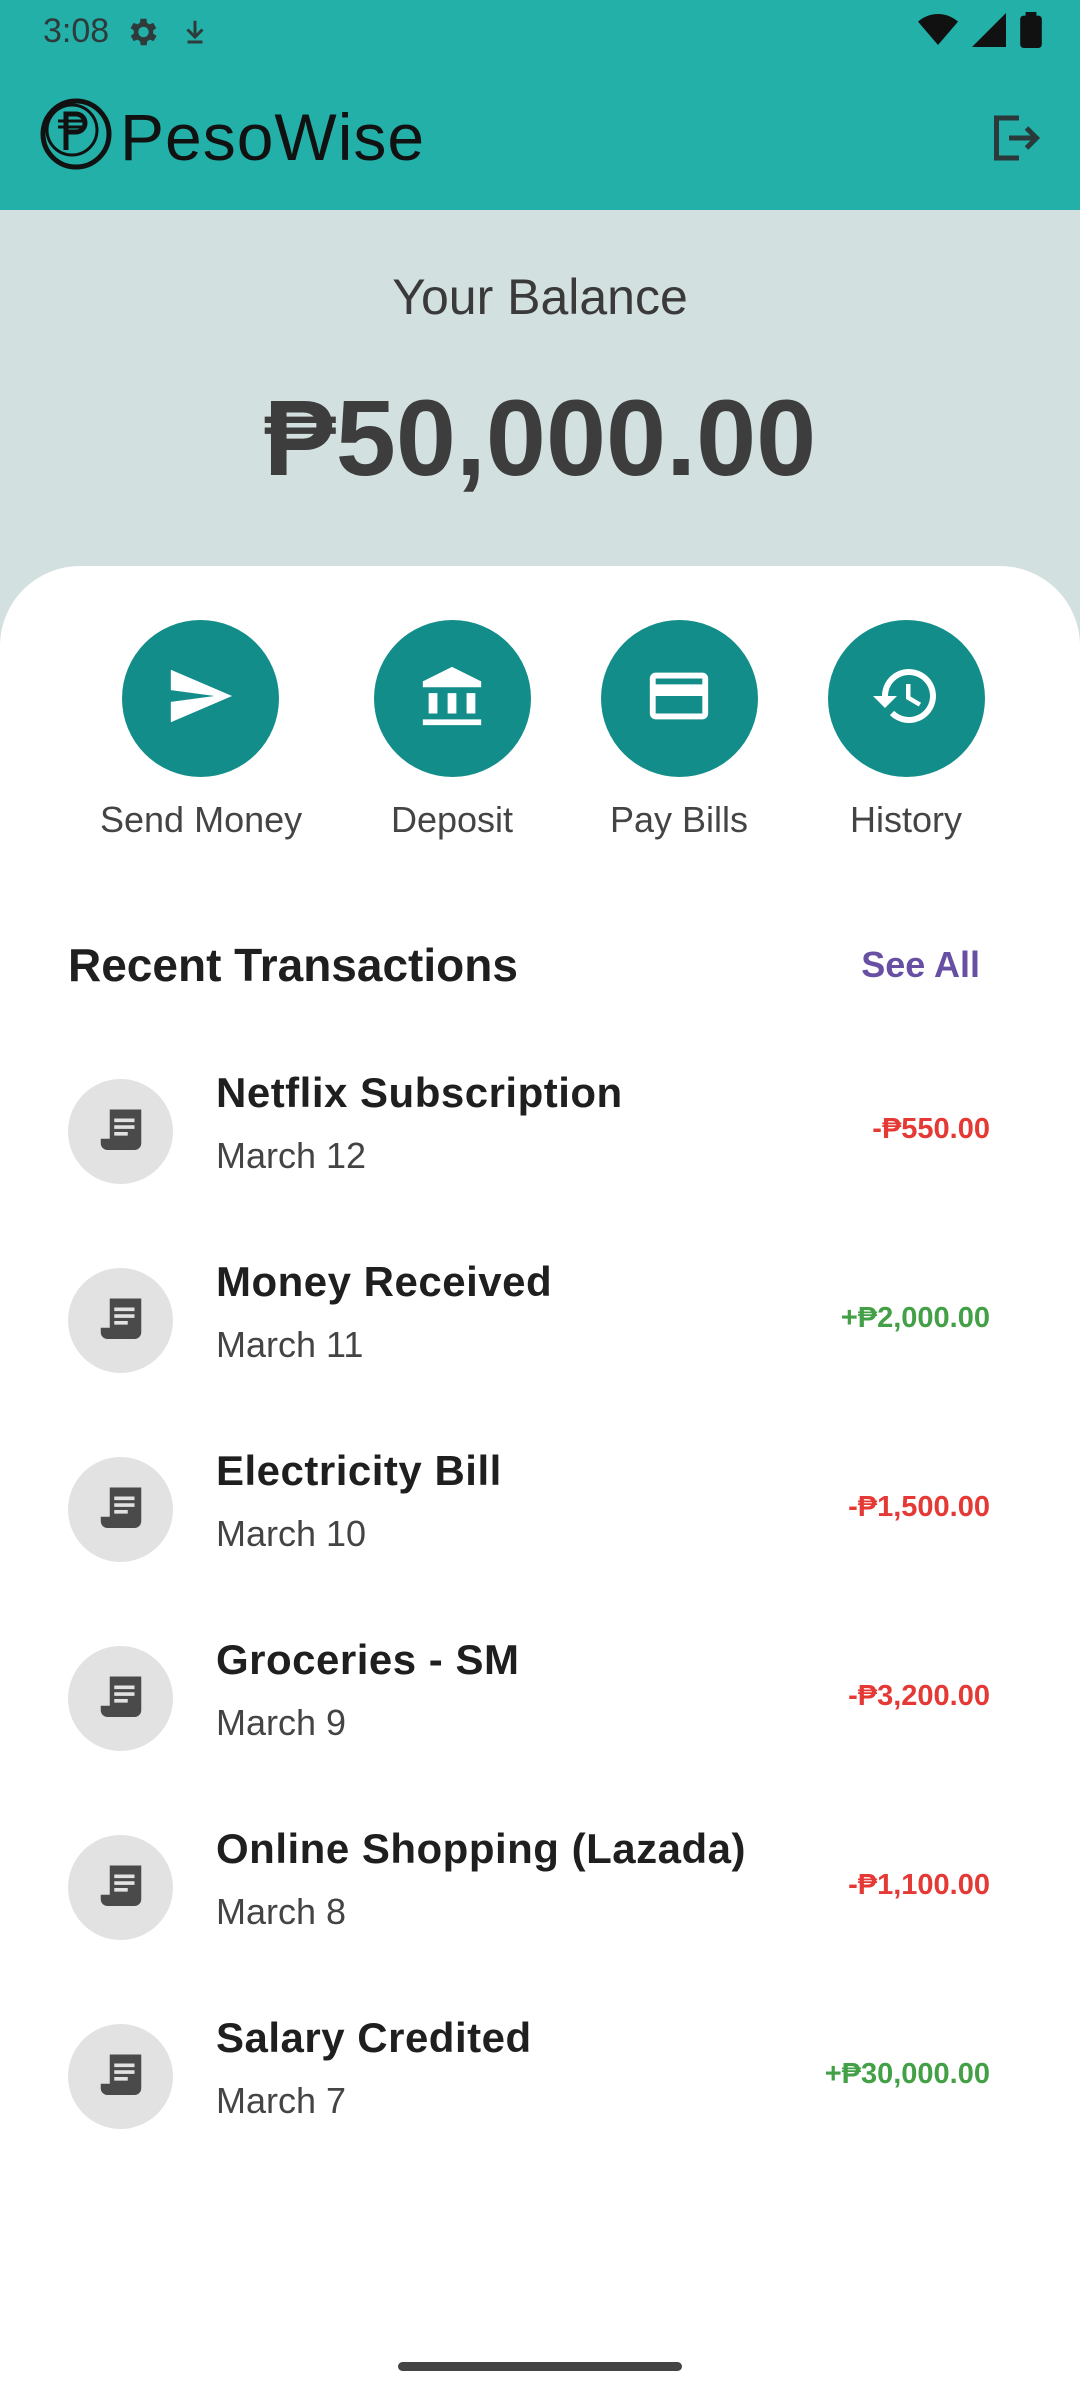 This screenshot has width=1080, height=2400. What do you see at coordinates (384, 1281) in the screenshot?
I see `transaction-name: Money Received` at bounding box center [384, 1281].